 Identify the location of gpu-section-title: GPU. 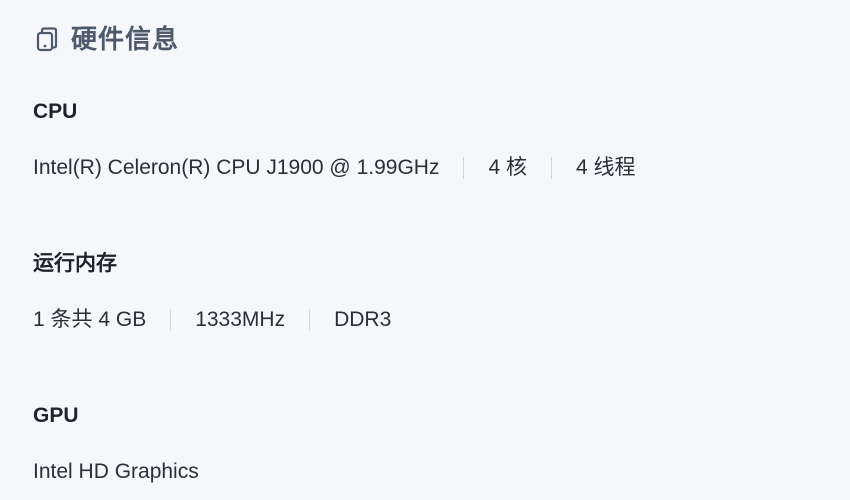
(56, 415).